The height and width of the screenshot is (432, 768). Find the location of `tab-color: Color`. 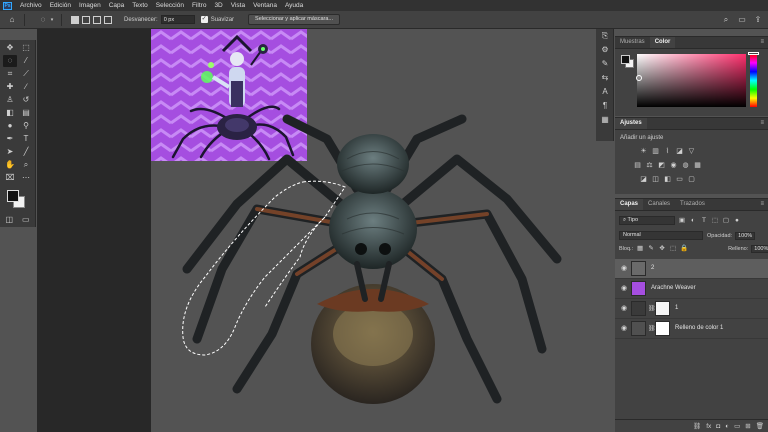

tab-color: Color is located at coordinates (662, 42).